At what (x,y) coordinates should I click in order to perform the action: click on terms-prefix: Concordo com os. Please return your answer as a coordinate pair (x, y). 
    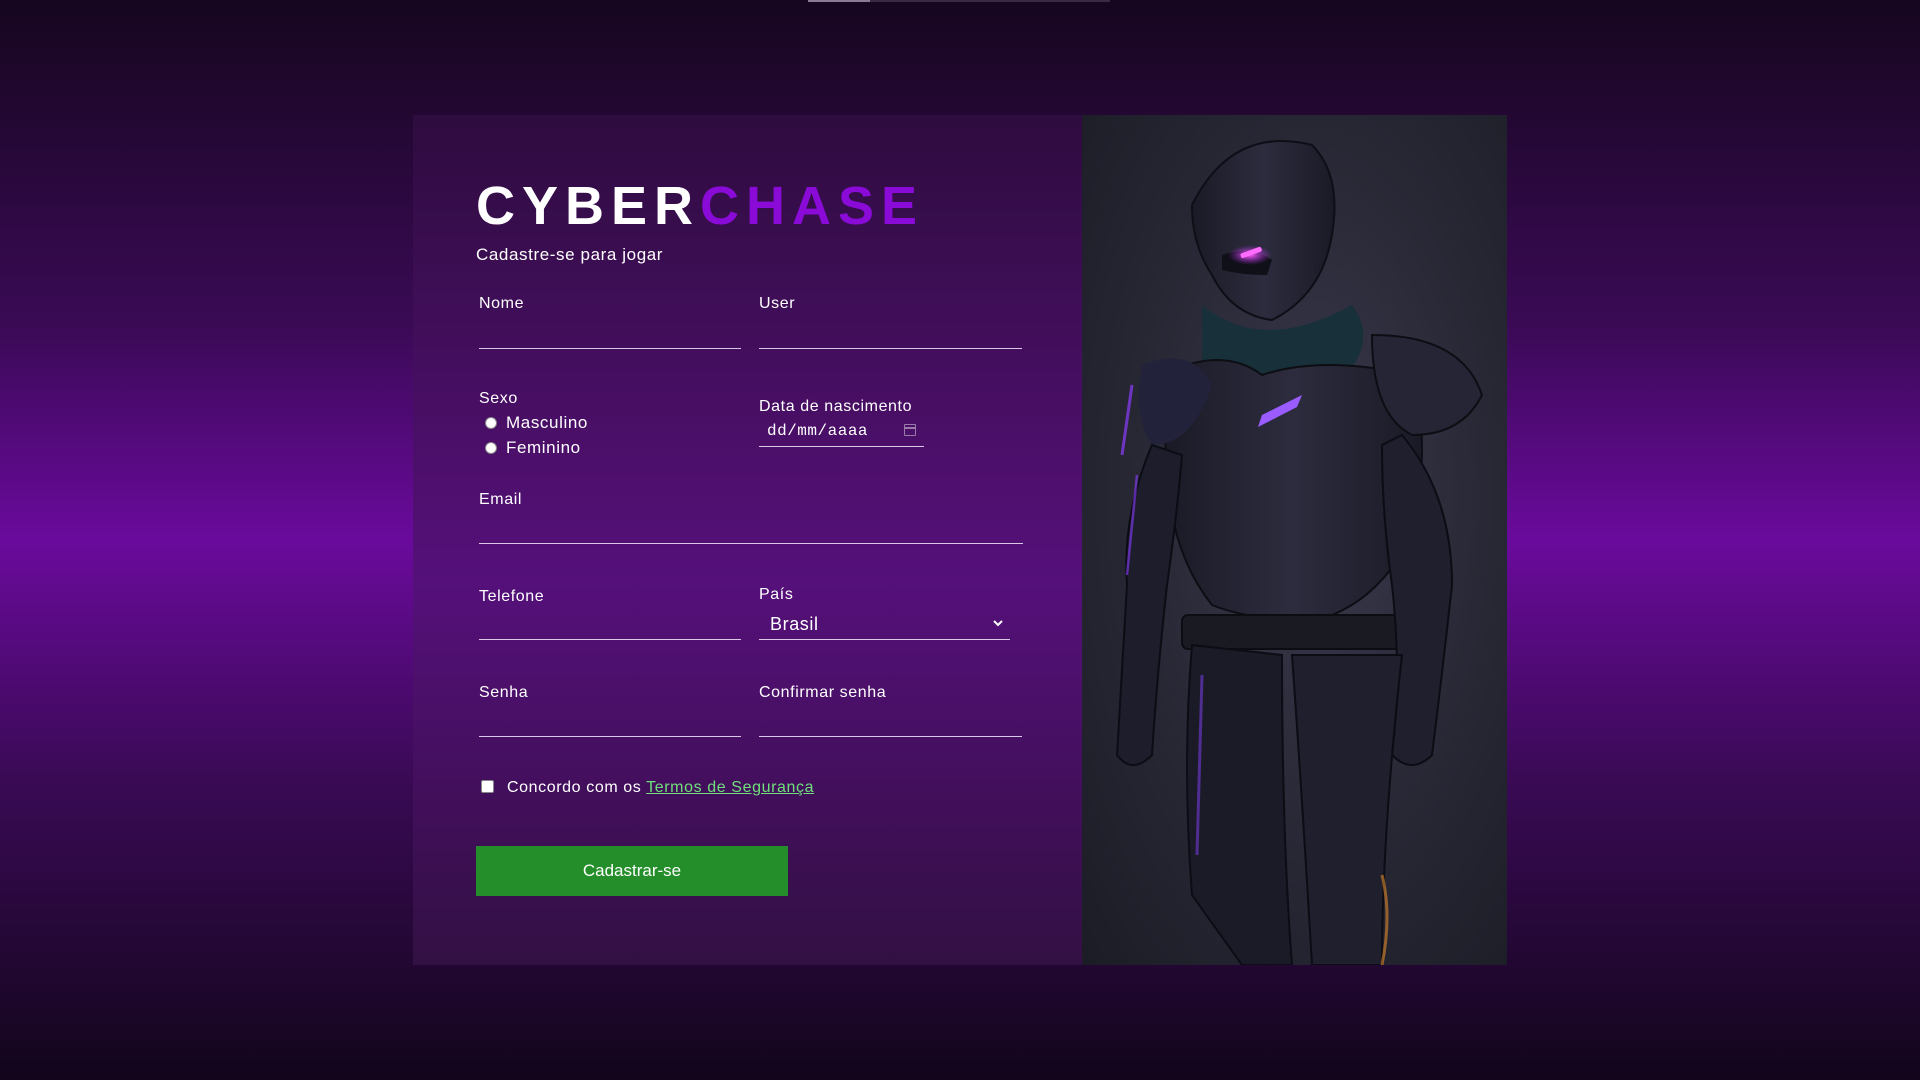
    Looking at the image, I should click on (574, 787).